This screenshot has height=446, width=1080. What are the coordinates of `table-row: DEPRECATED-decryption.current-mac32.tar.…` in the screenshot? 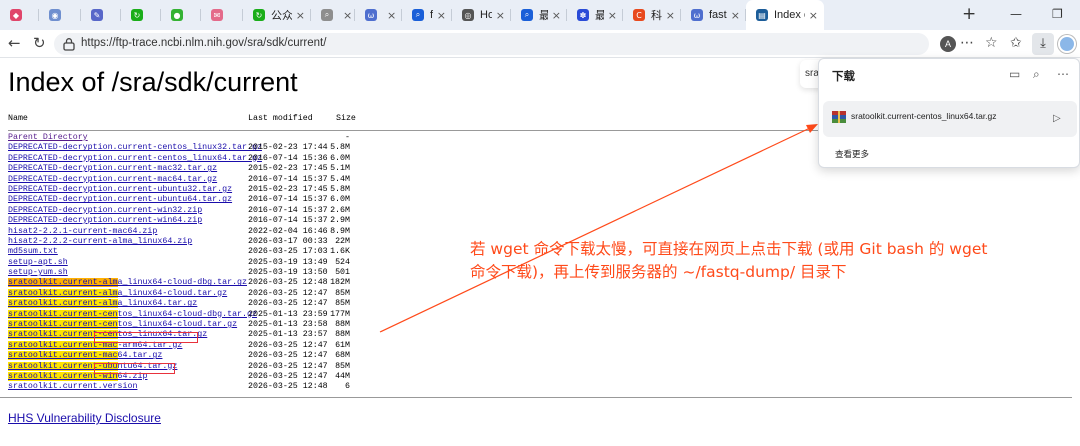 It's located at (188, 169).